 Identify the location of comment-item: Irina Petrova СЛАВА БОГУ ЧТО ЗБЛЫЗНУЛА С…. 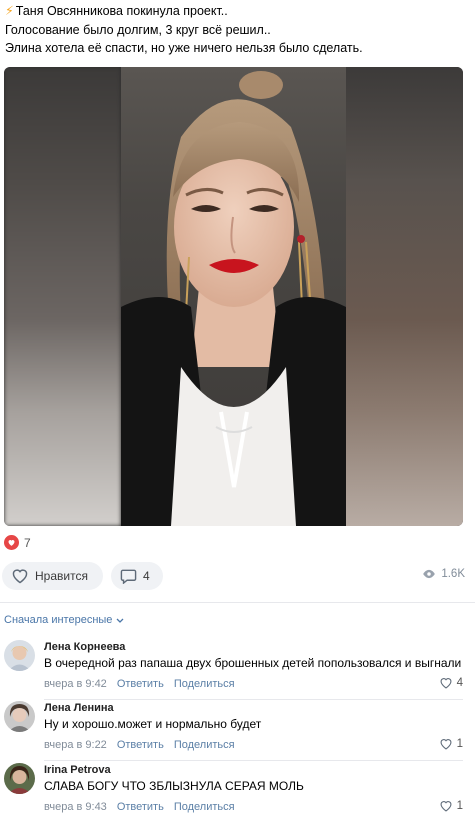
(237, 788).